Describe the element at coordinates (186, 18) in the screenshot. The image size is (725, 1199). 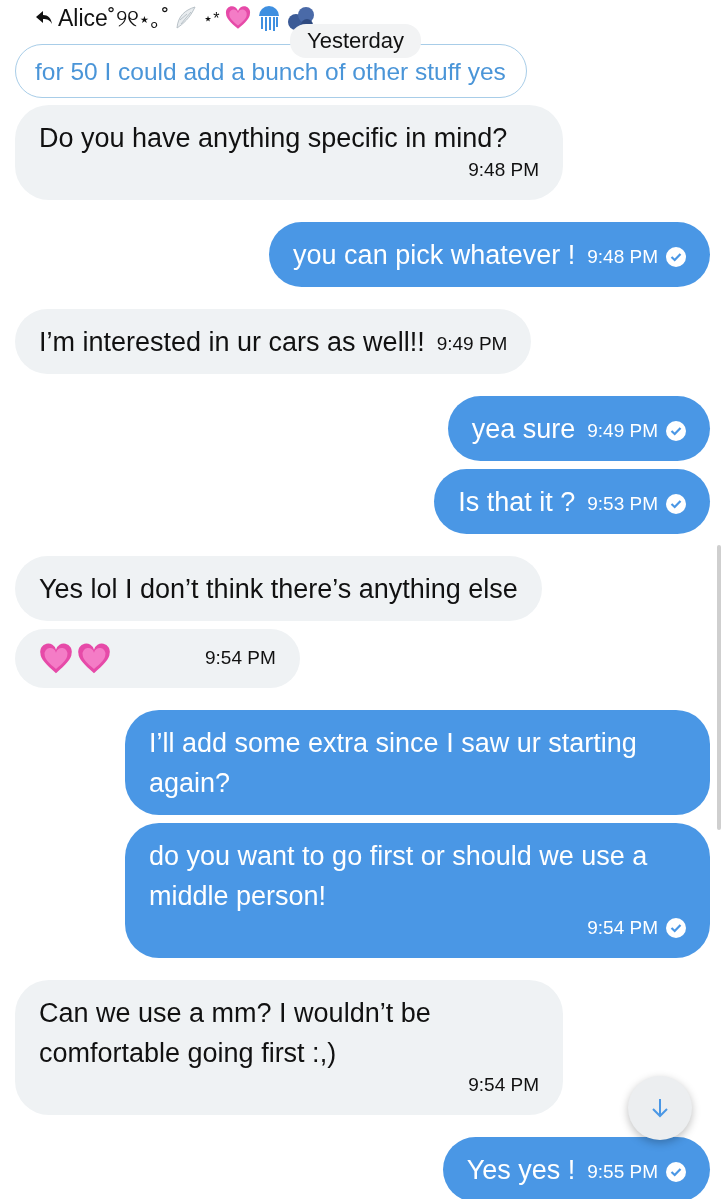
I see `wing-icon` at that location.